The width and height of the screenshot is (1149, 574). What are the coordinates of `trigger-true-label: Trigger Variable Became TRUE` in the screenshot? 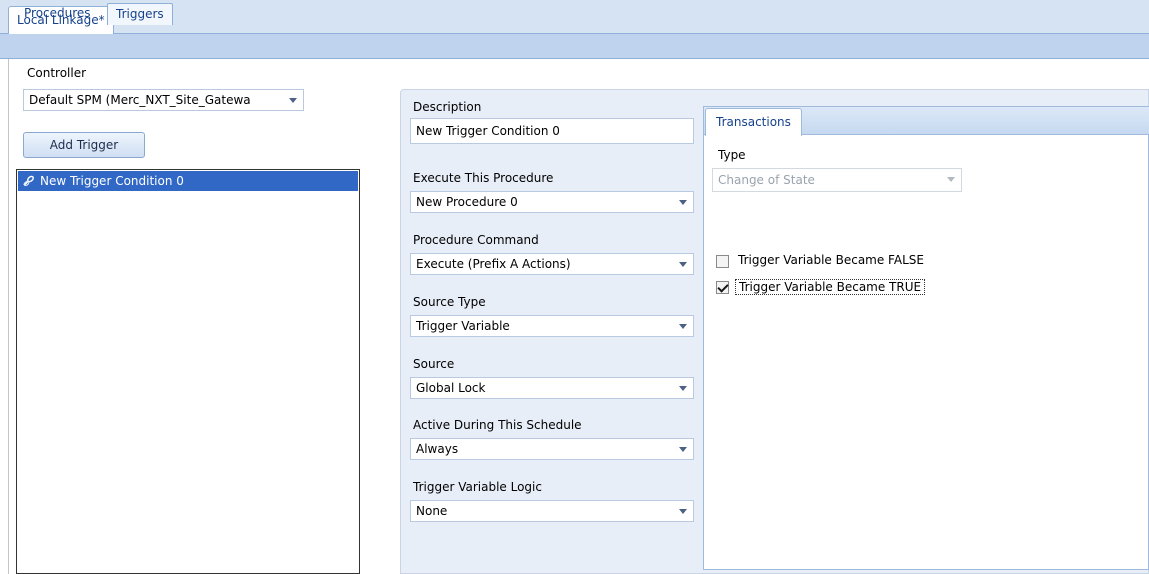 It's located at (830, 287).